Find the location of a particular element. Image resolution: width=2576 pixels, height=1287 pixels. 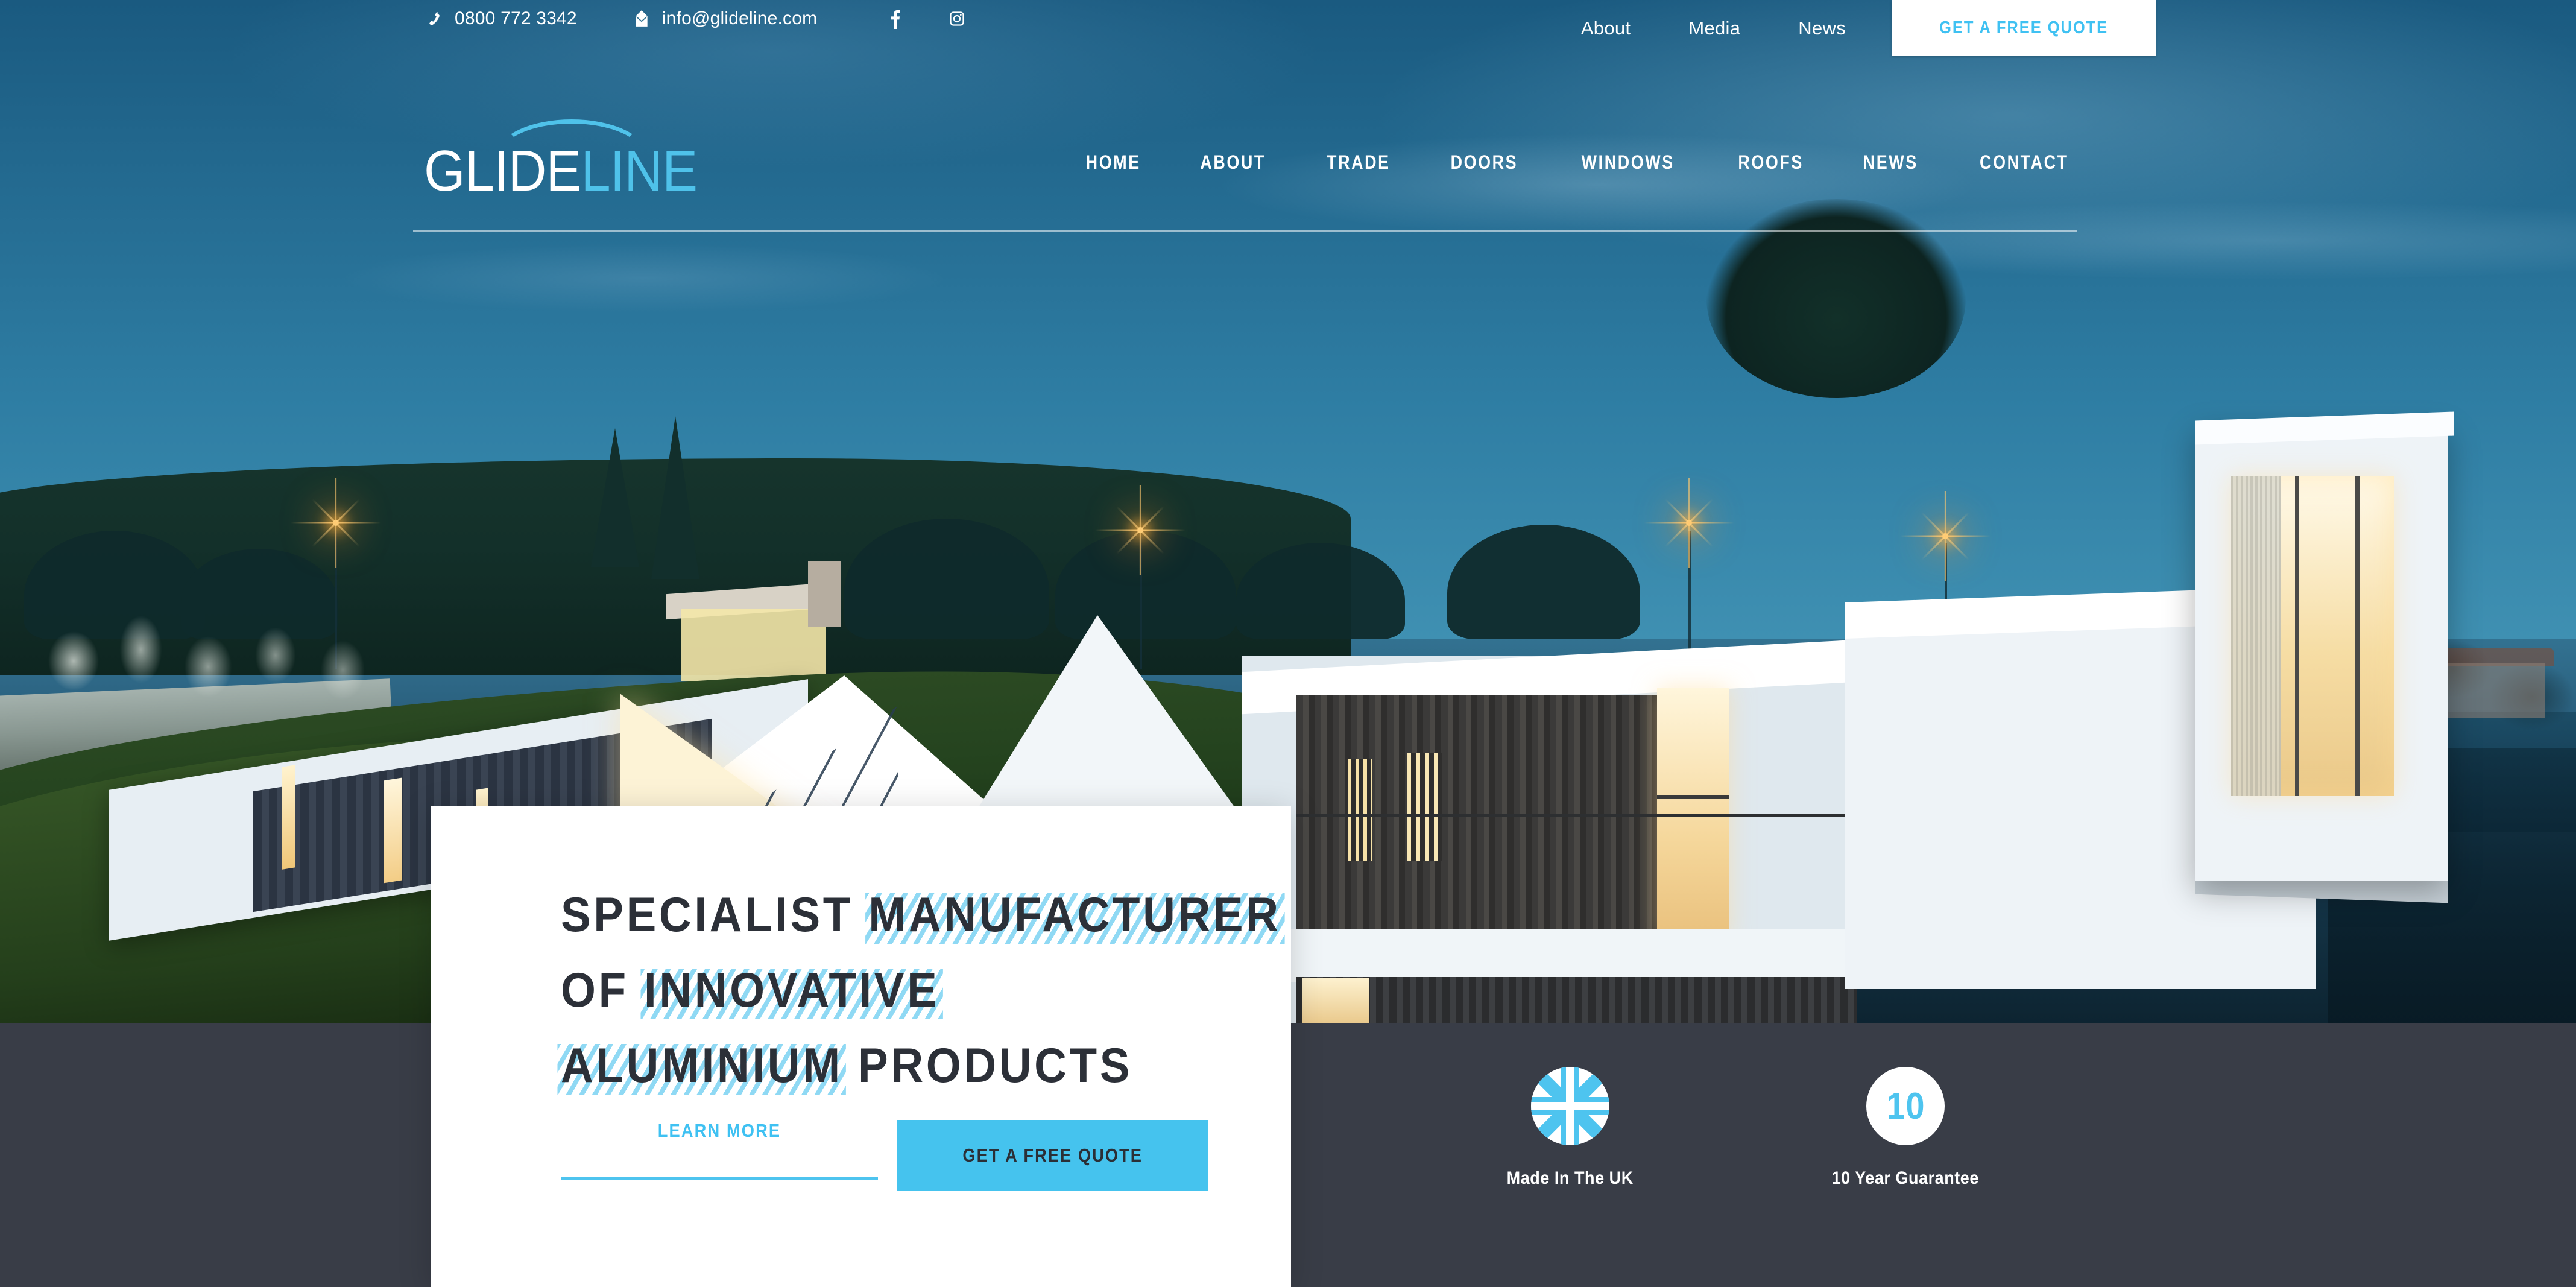

trust-badges: Made In The UK 10 10 Year Guarantee is located at coordinates (1933, 1155).